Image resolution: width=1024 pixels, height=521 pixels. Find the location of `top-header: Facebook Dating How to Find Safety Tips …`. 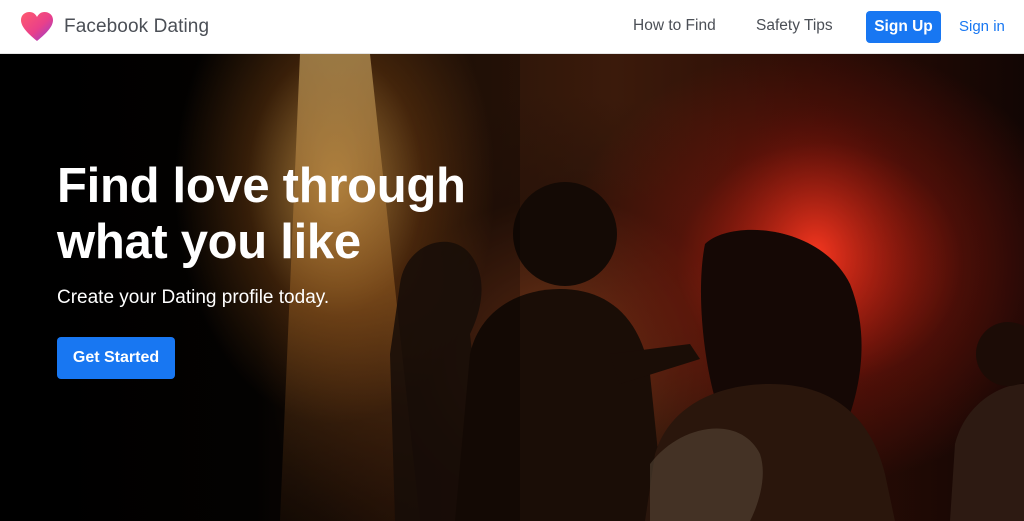

top-header: Facebook Dating How to Find Safety Tips … is located at coordinates (512, 27).